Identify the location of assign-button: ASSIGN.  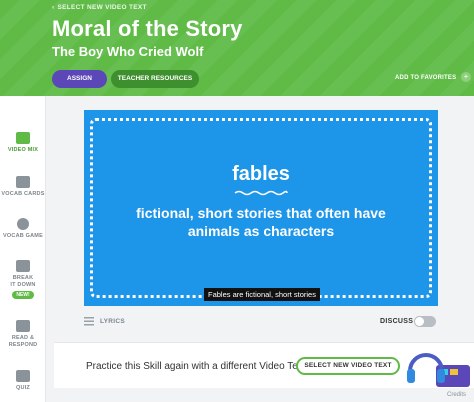
(79, 79).